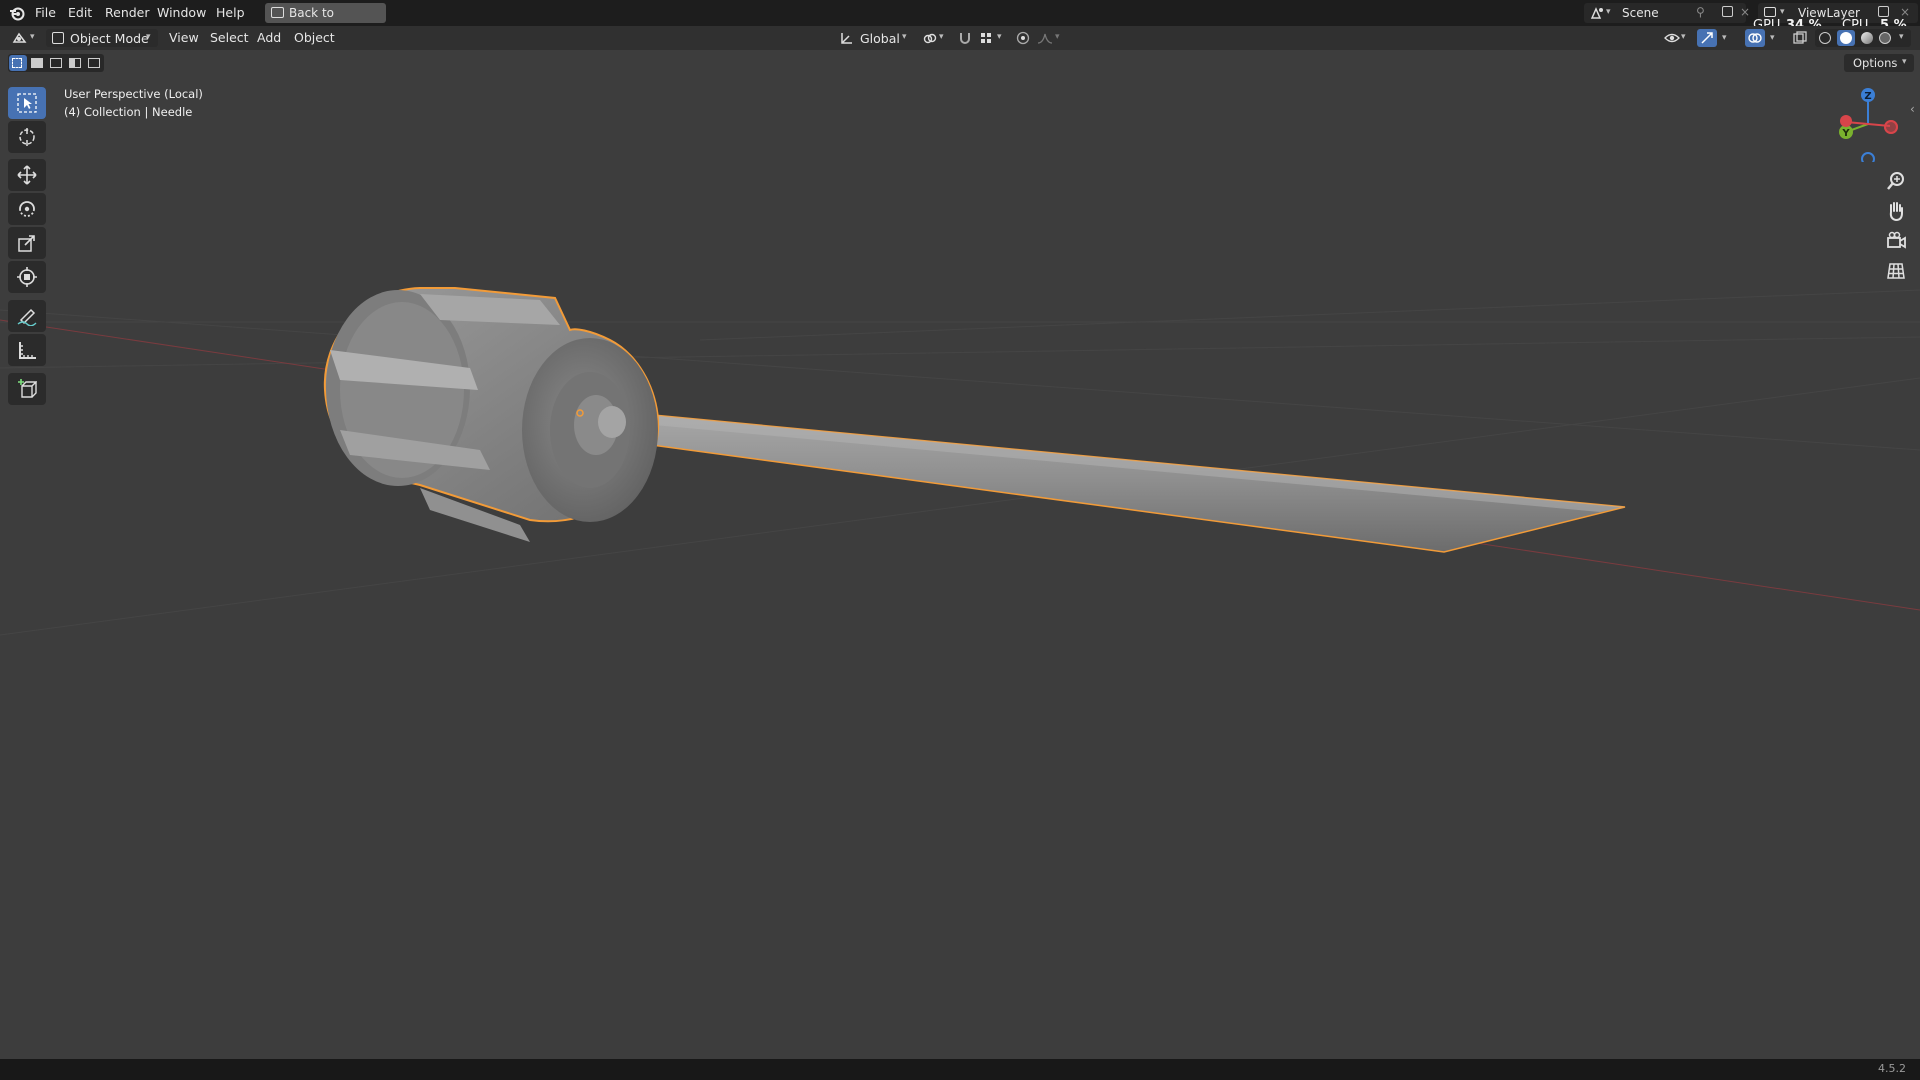 This screenshot has width=1920, height=1080. I want to click on falloff-curve-icon, so click(1045, 38).